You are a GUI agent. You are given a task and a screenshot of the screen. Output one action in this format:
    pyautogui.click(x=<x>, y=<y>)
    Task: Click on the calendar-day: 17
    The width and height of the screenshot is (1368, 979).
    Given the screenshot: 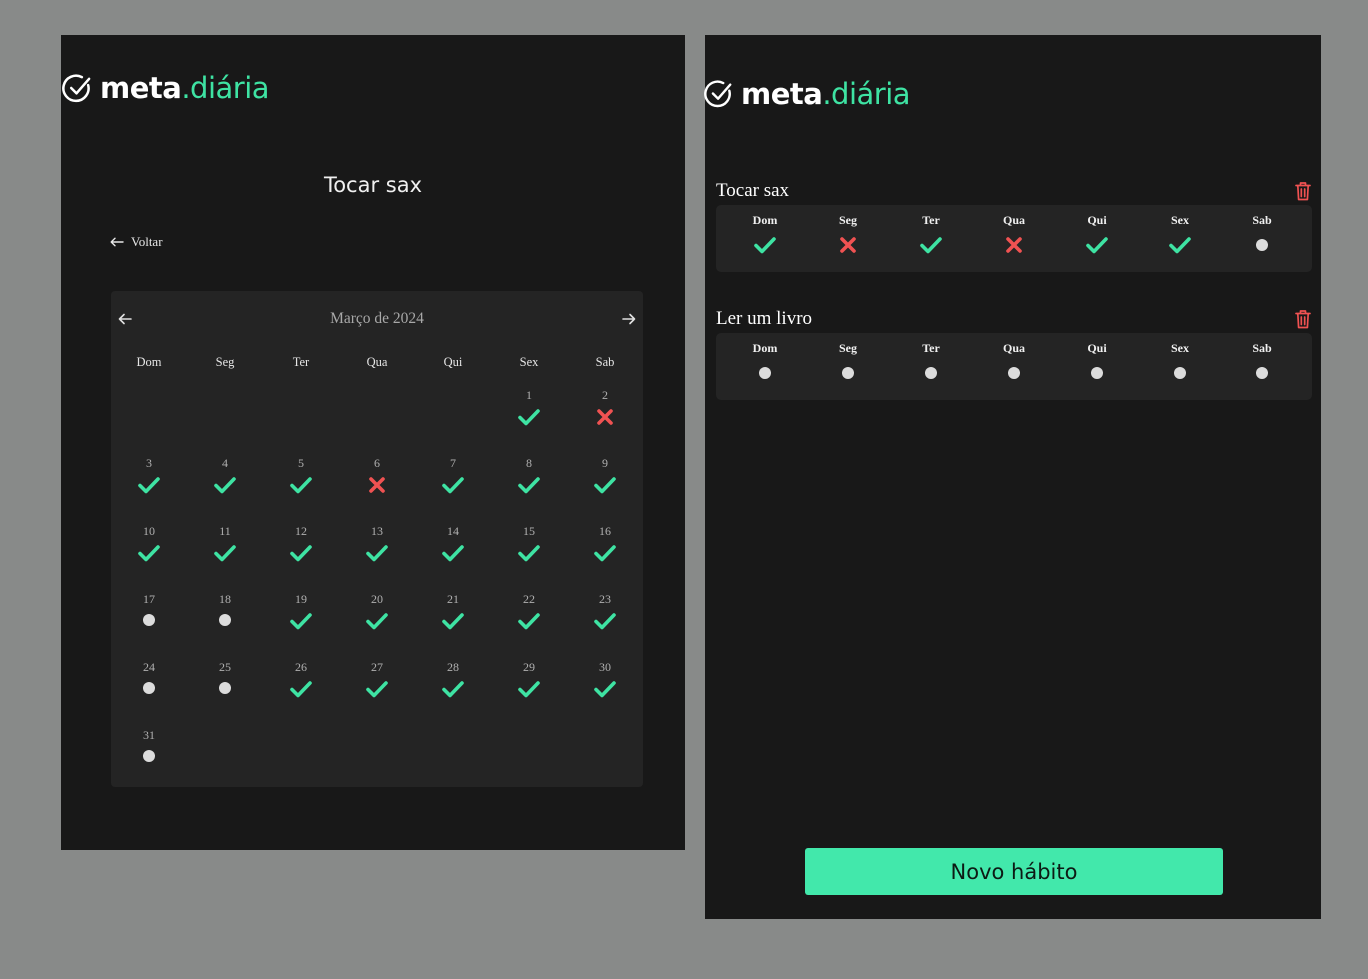 What is the action you would take?
    pyautogui.click(x=149, y=622)
    